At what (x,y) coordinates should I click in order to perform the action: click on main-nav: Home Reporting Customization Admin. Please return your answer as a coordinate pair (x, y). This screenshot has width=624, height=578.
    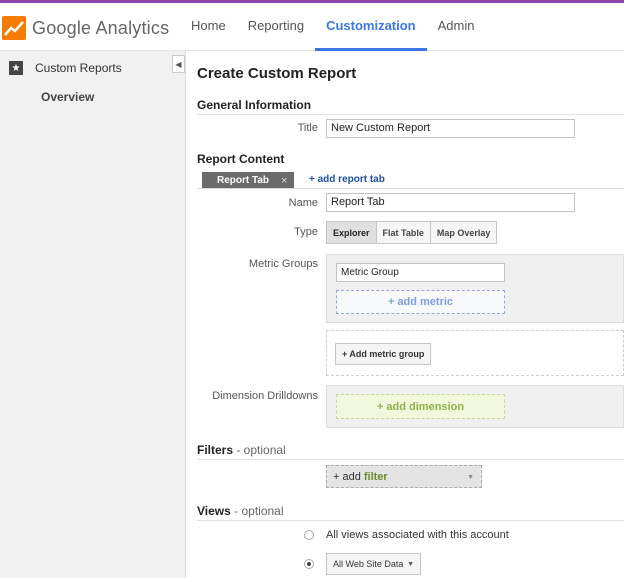
    Looking at the image, I should click on (332, 27).